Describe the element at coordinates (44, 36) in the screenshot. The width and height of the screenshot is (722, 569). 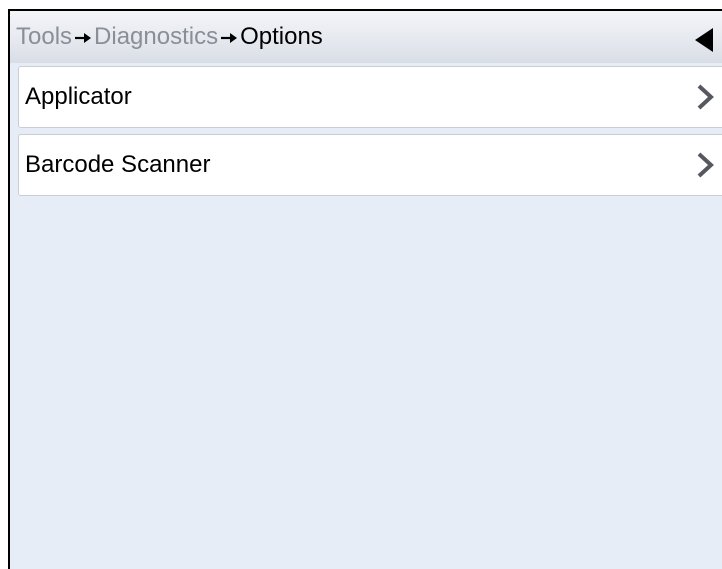
I see `breadcrumb-item-tools: Tools` at that location.